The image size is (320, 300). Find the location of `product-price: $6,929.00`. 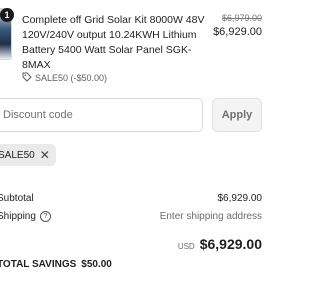

product-price: $6,929.00 is located at coordinates (237, 32).